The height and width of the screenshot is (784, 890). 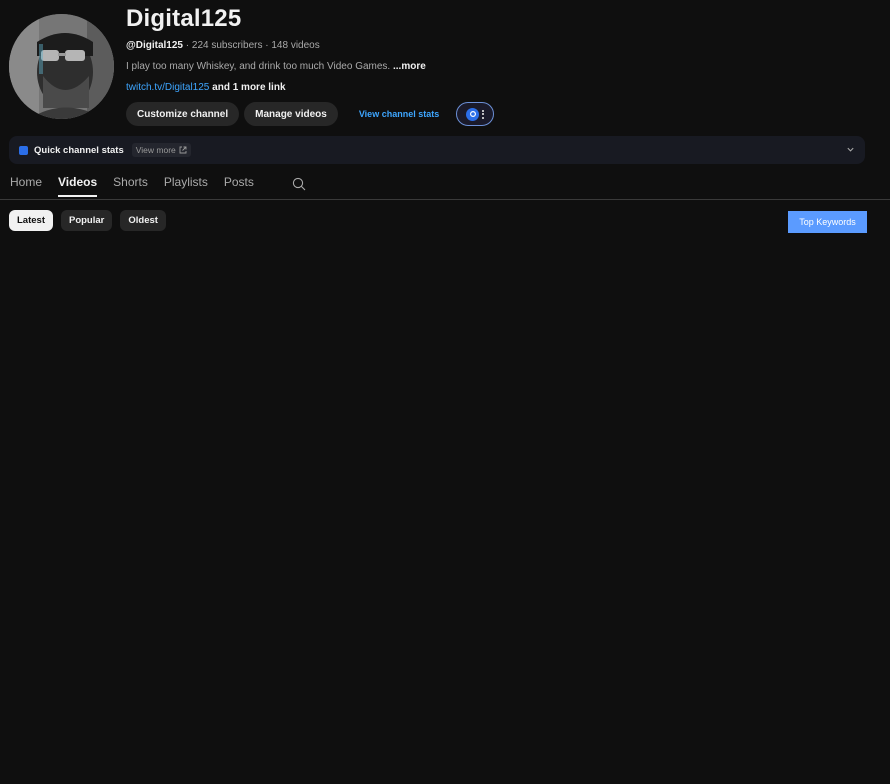 I want to click on channel-handle: @Digital125, so click(x=154, y=45).